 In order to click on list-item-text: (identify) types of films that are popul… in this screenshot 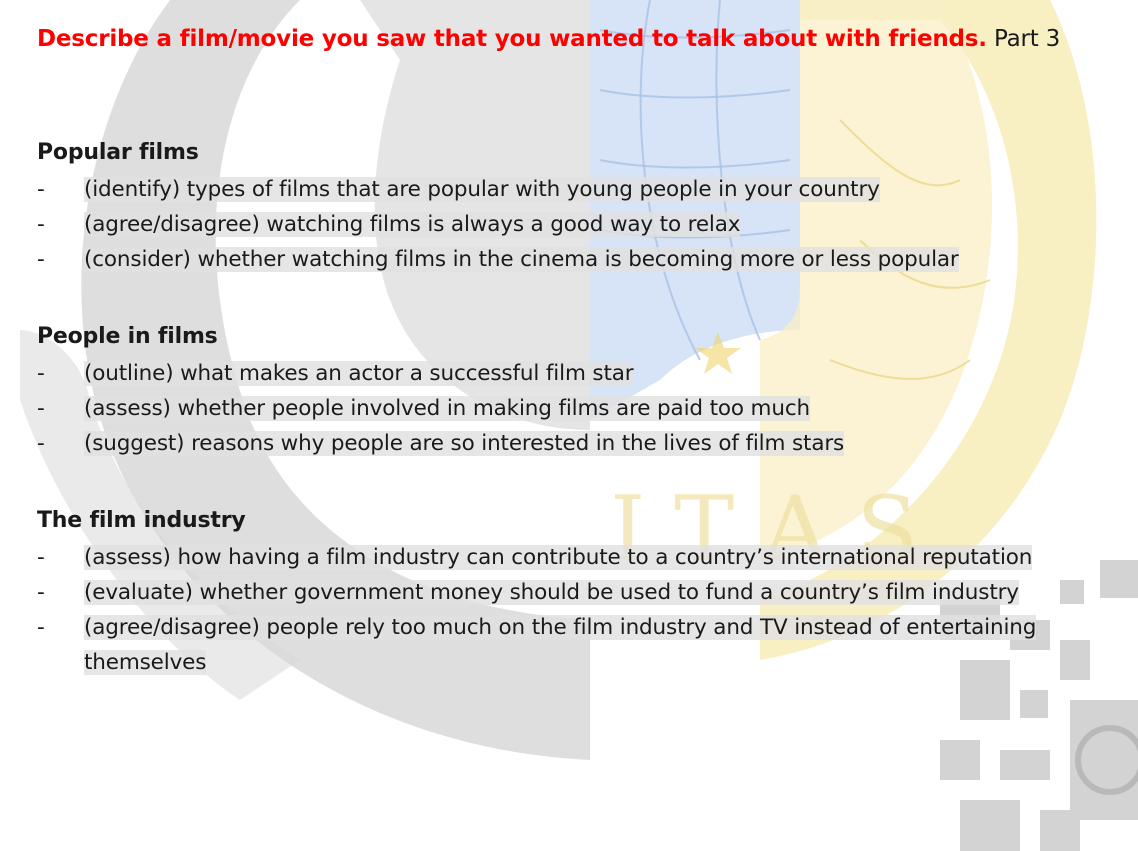, I will do `click(482, 189)`.